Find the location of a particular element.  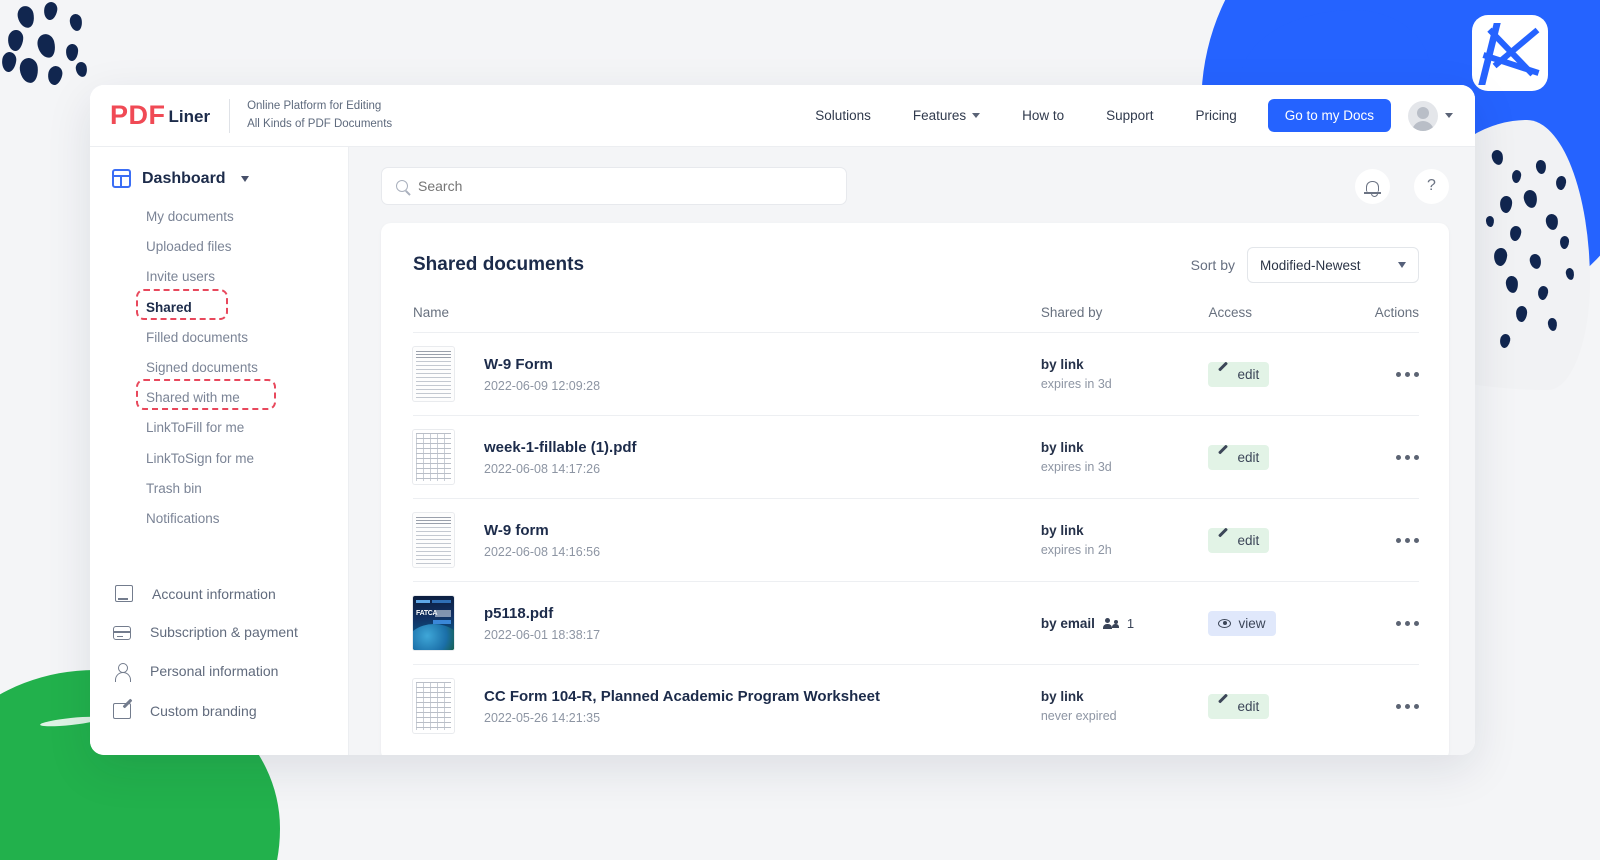

sort-by-label: Sort by is located at coordinates (1212, 265).